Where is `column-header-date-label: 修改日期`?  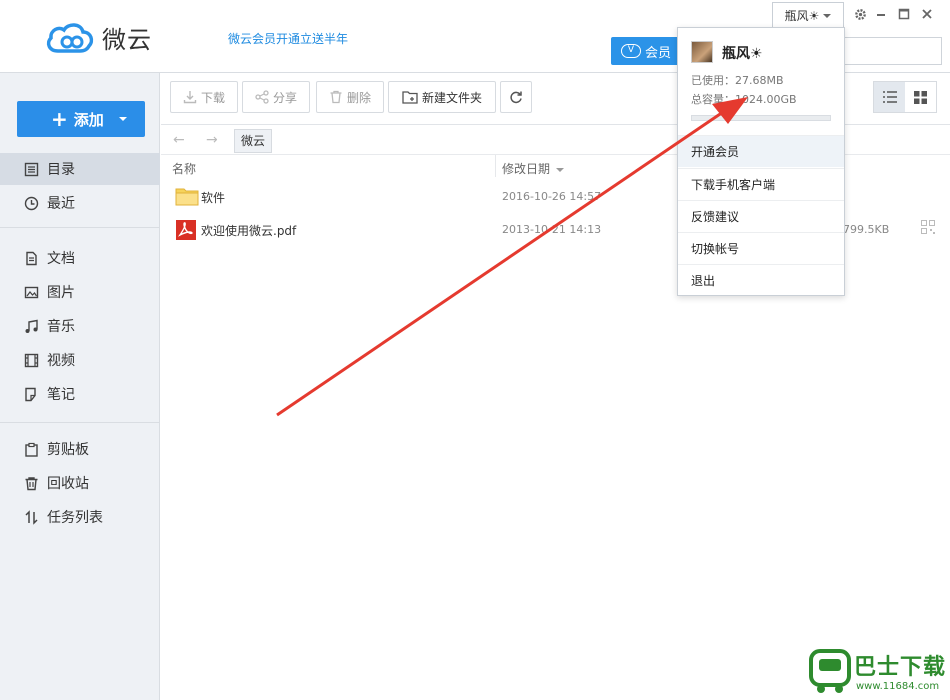
column-header-date-label: 修改日期 is located at coordinates (526, 169).